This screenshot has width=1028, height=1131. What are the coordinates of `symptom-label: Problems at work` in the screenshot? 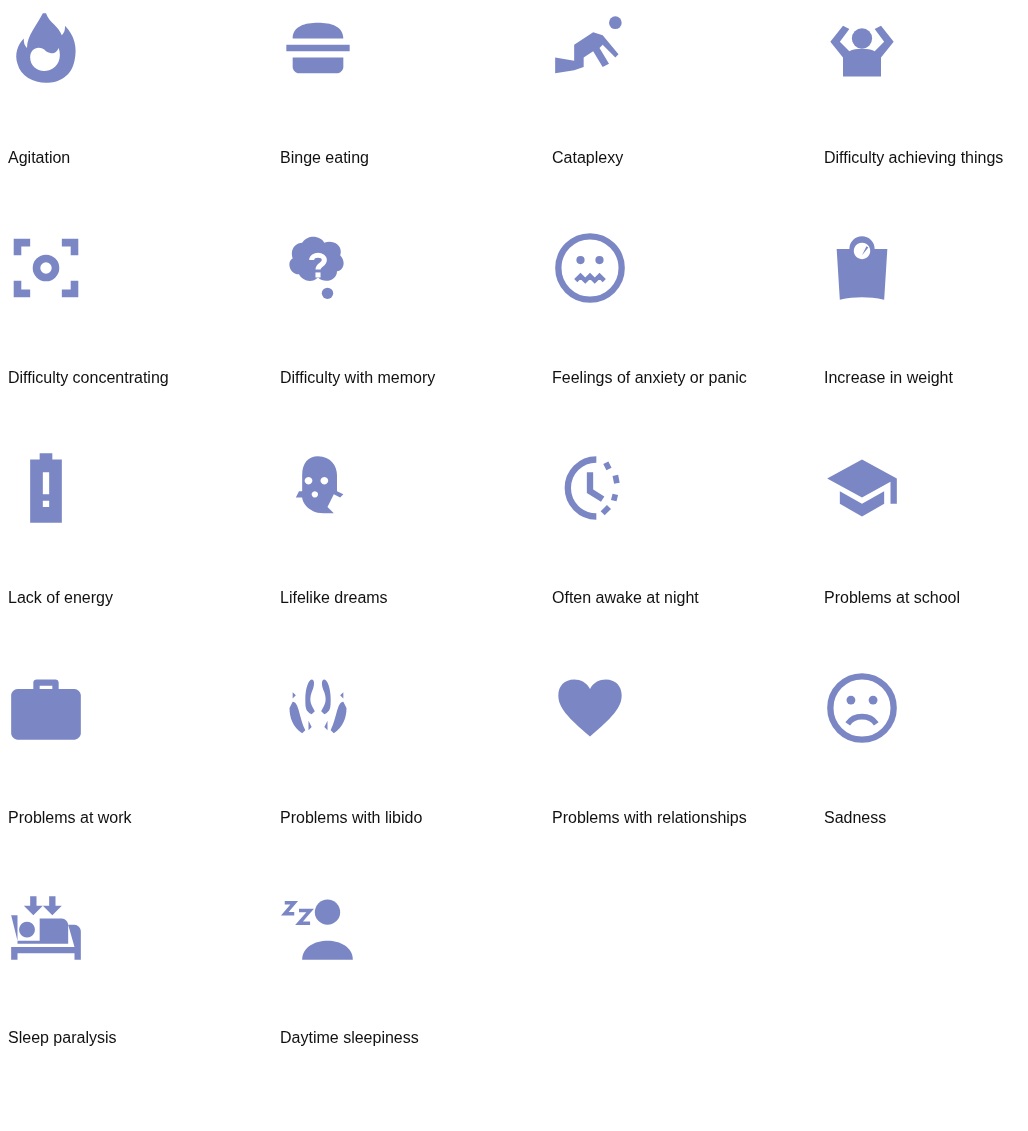 It's located at (70, 818).